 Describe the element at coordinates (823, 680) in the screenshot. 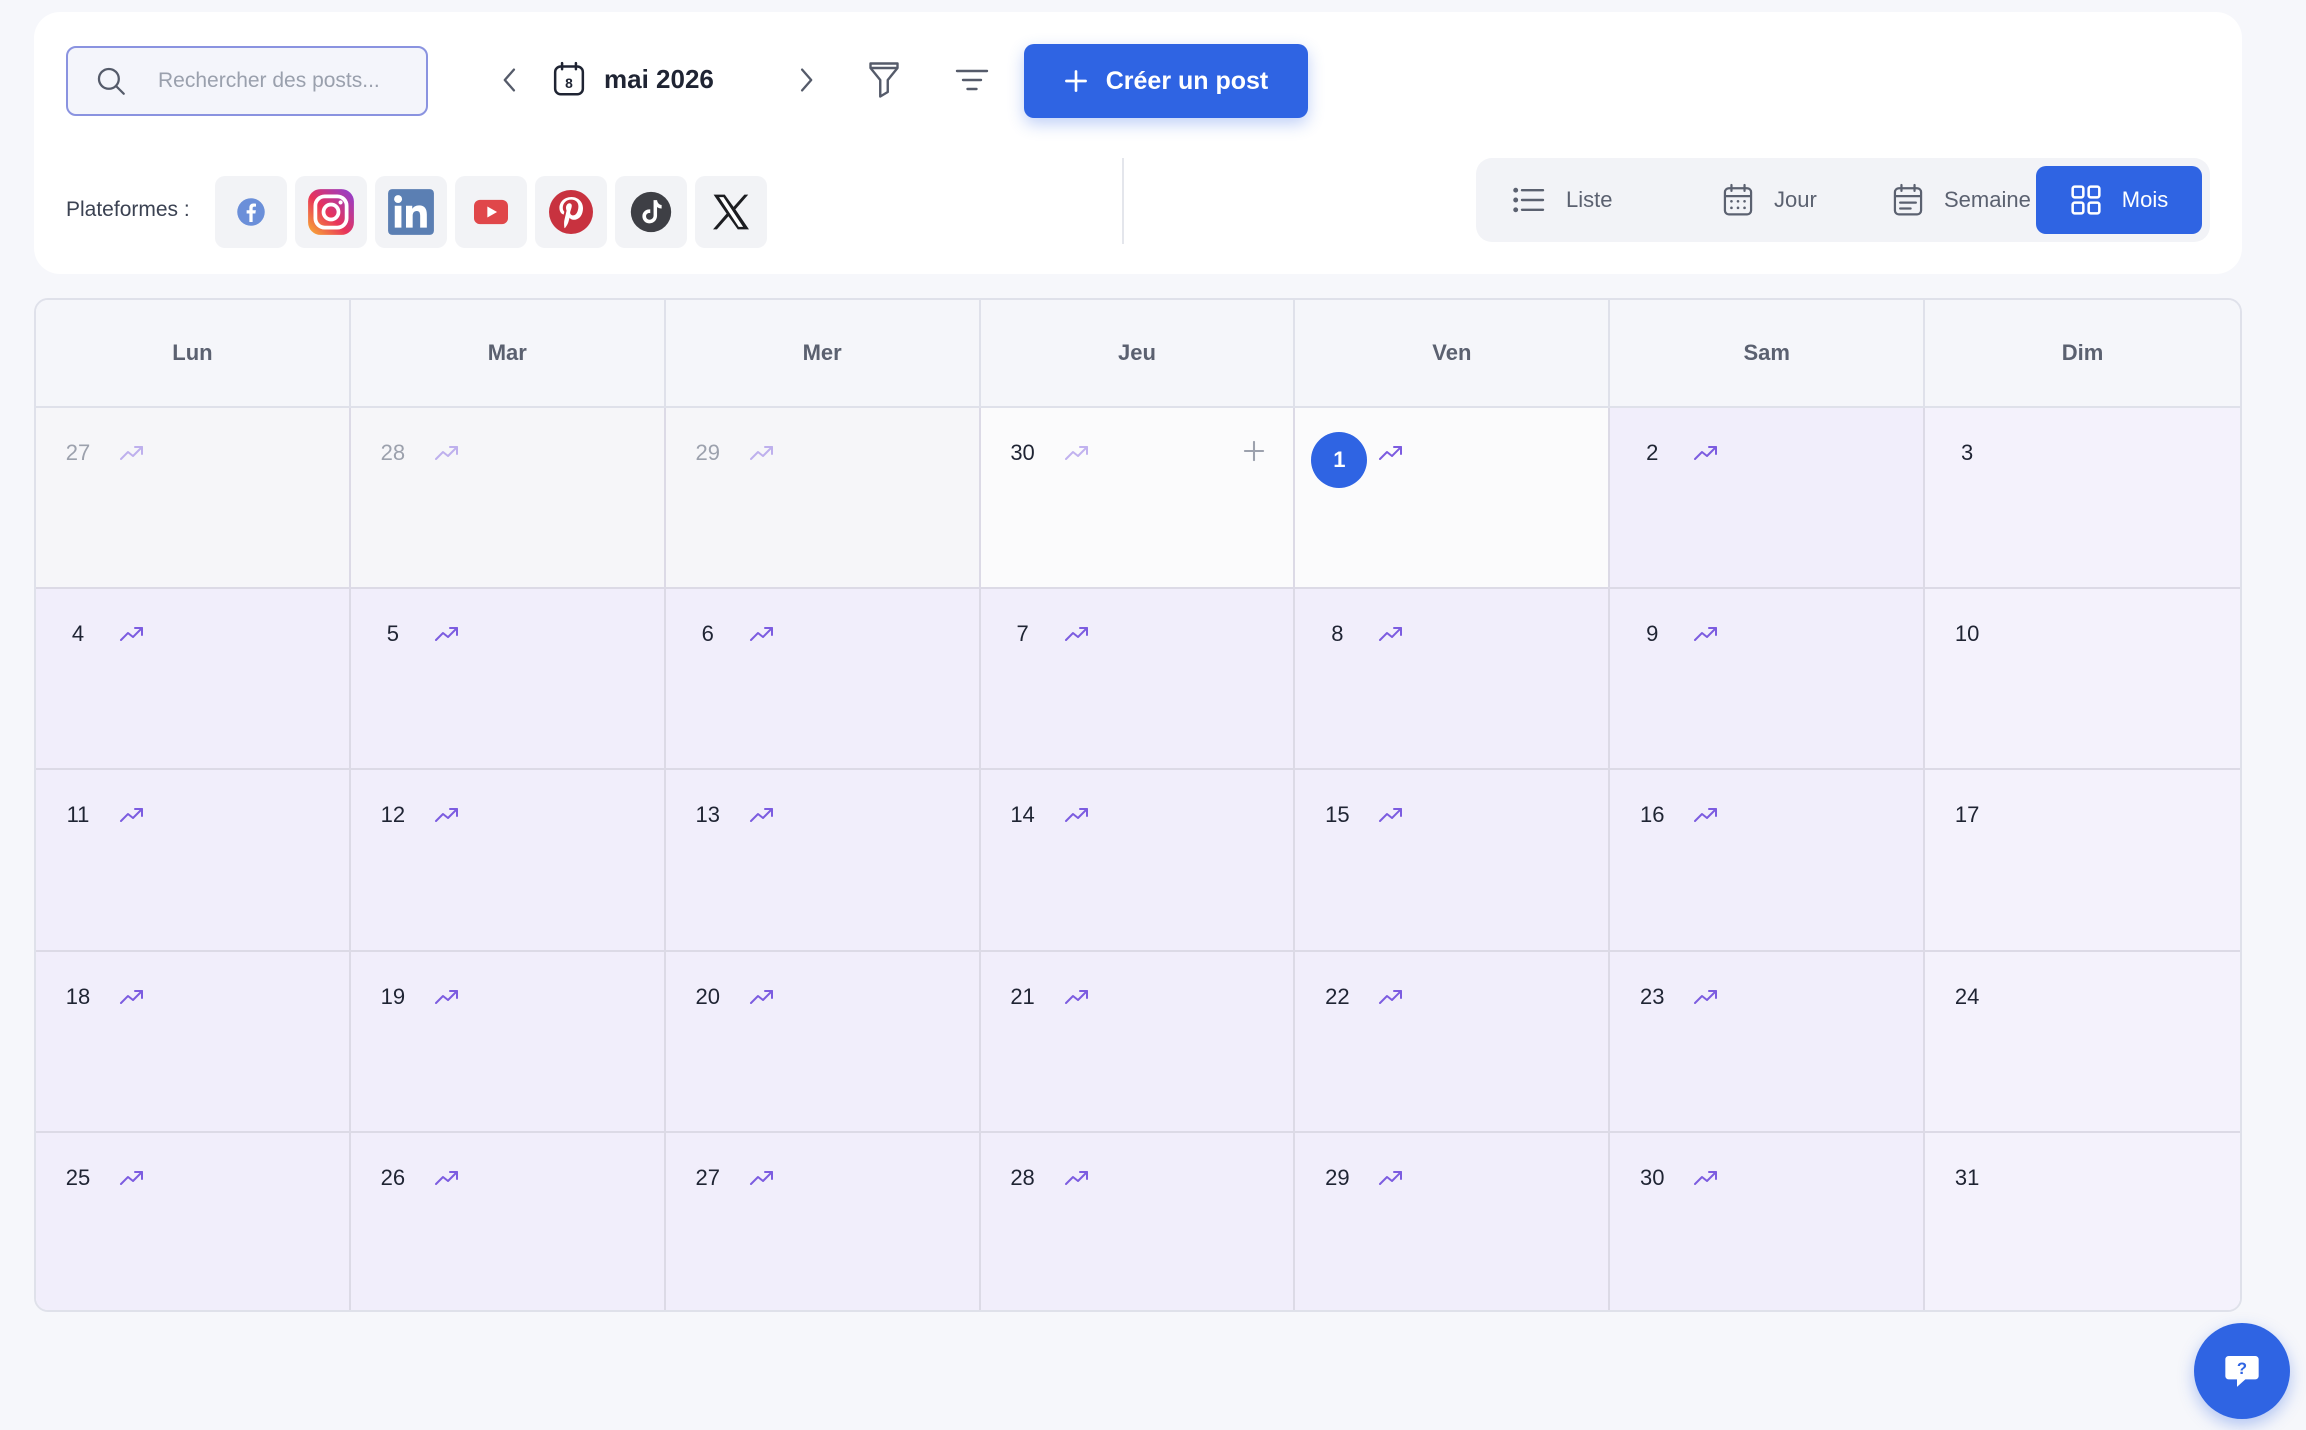

I see `calendar-day-cell: 6` at that location.